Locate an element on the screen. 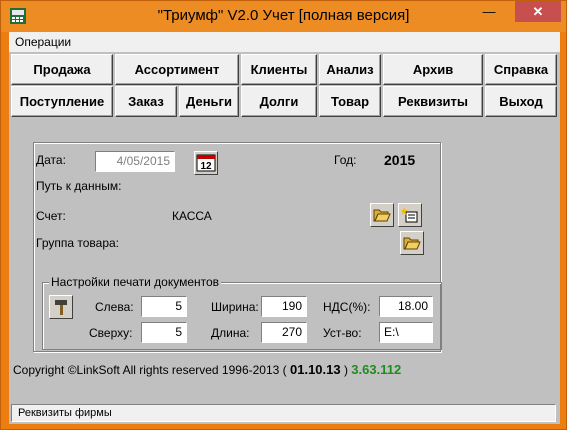 The height and width of the screenshot is (430, 567). width-field: 190 is located at coordinates (284, 306).